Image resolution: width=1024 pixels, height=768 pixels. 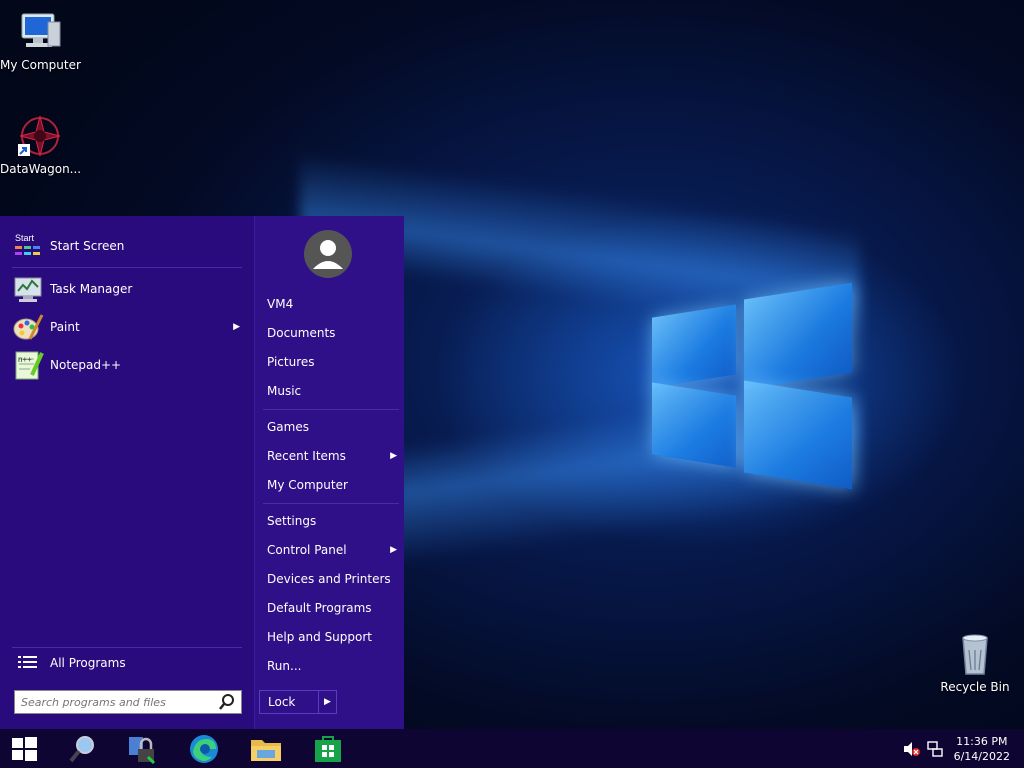 I want to click on places-item-music: Music, so click(x=332, y=391).